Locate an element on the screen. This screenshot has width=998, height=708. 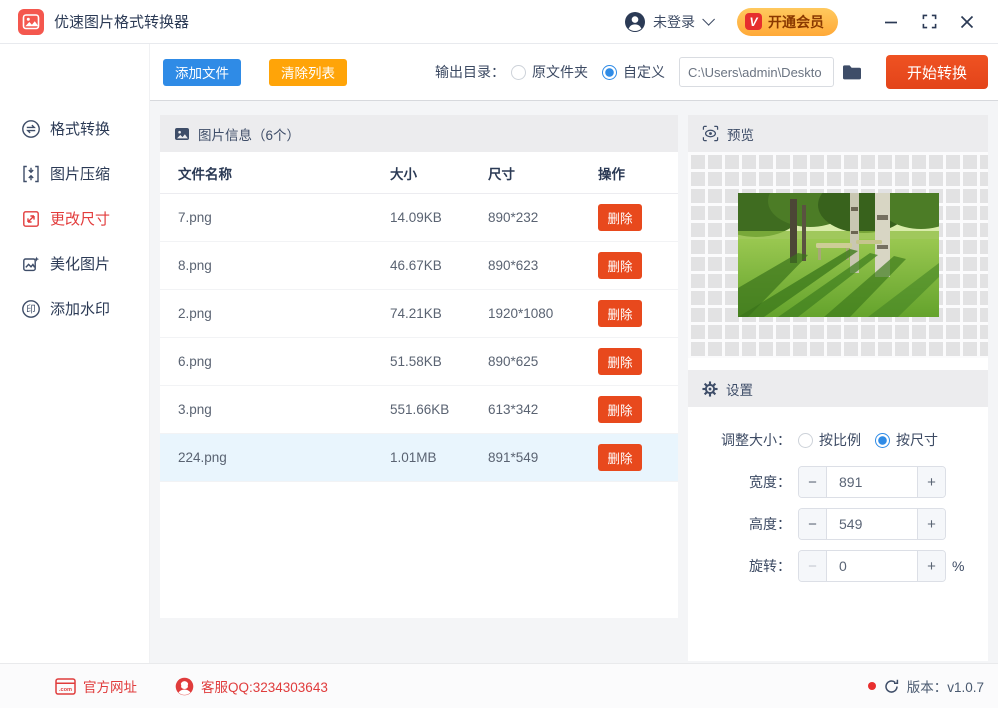
picture-icon is located at coordinates (182, 133).